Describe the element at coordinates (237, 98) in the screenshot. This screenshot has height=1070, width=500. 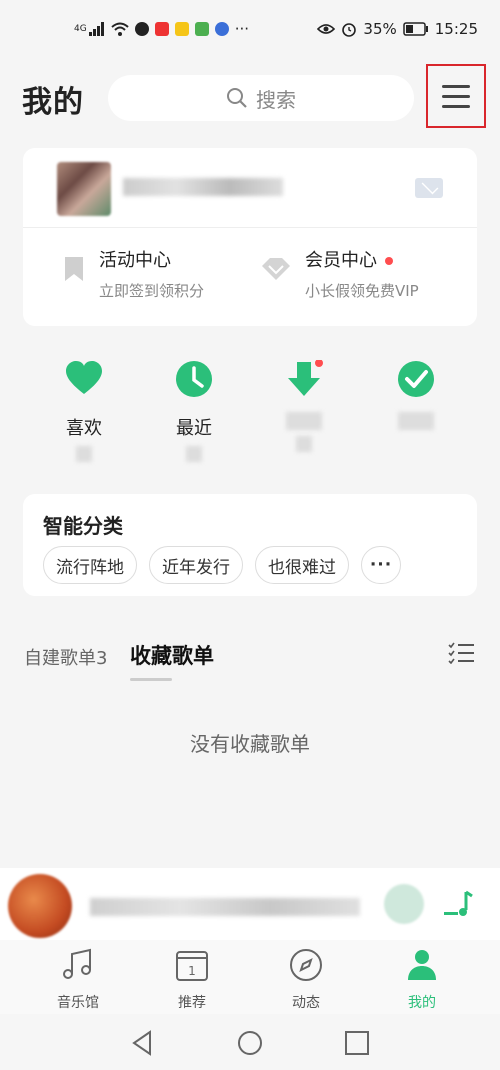
I see `search-icon` at that location.